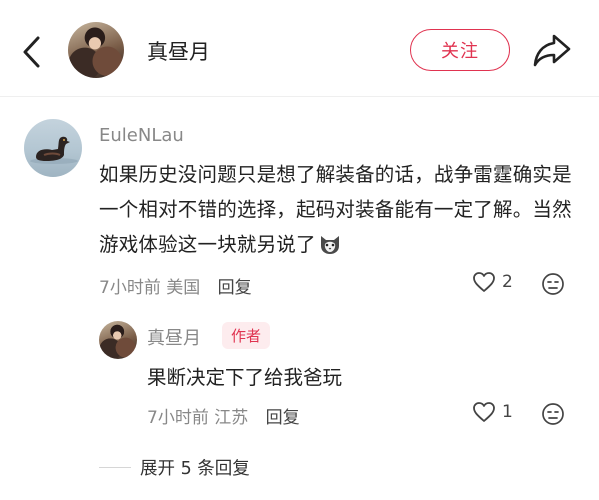 This screenshot has width=599, height=500. I want to click on author-name: 真昼月, so click(178, 51).